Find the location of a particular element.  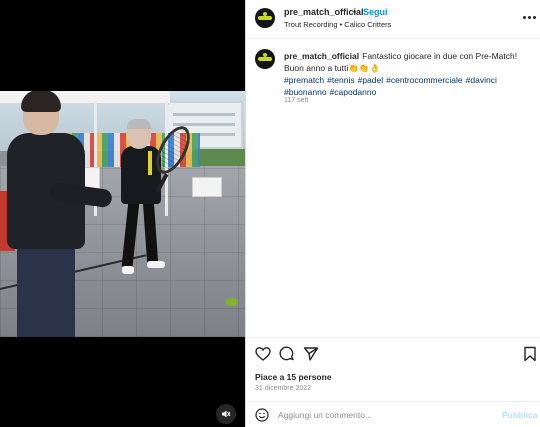

hashtag: #padel is located at coordinates (371, 80).